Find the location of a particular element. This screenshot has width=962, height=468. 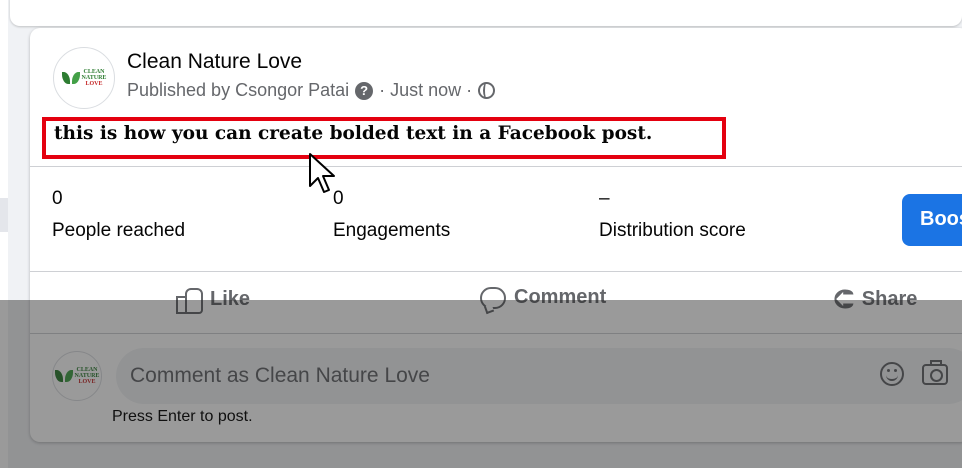

published-by-text: Published by Csongor Patai is located at coordinates (238, 90).